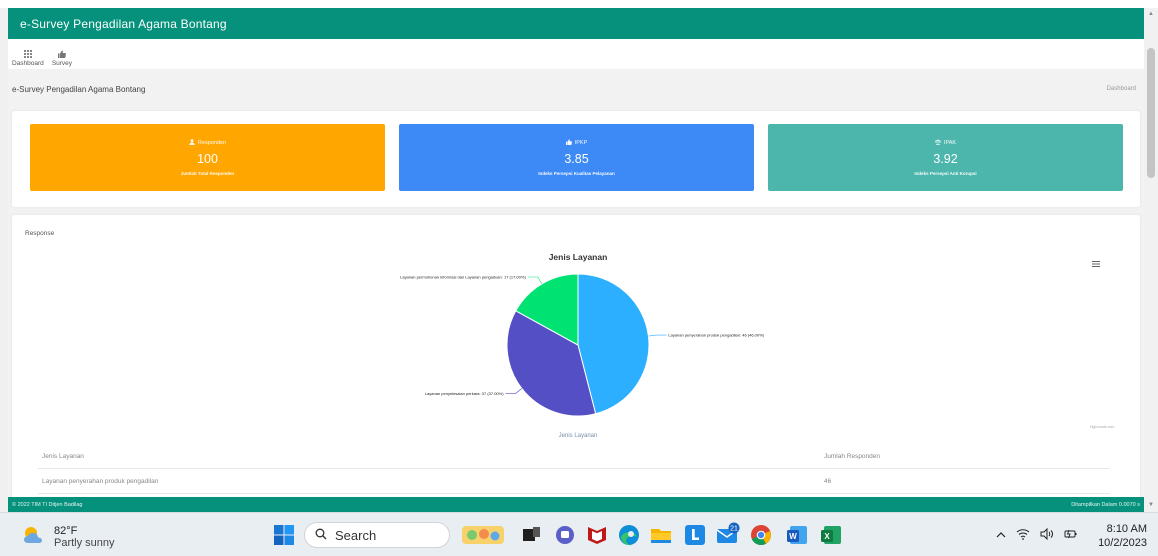 This screenshot has width=1158, height=556. Describe the element at coordinates (1126, 529) in the screenshot. I see `clock-time: 8:10 AM` at that location.